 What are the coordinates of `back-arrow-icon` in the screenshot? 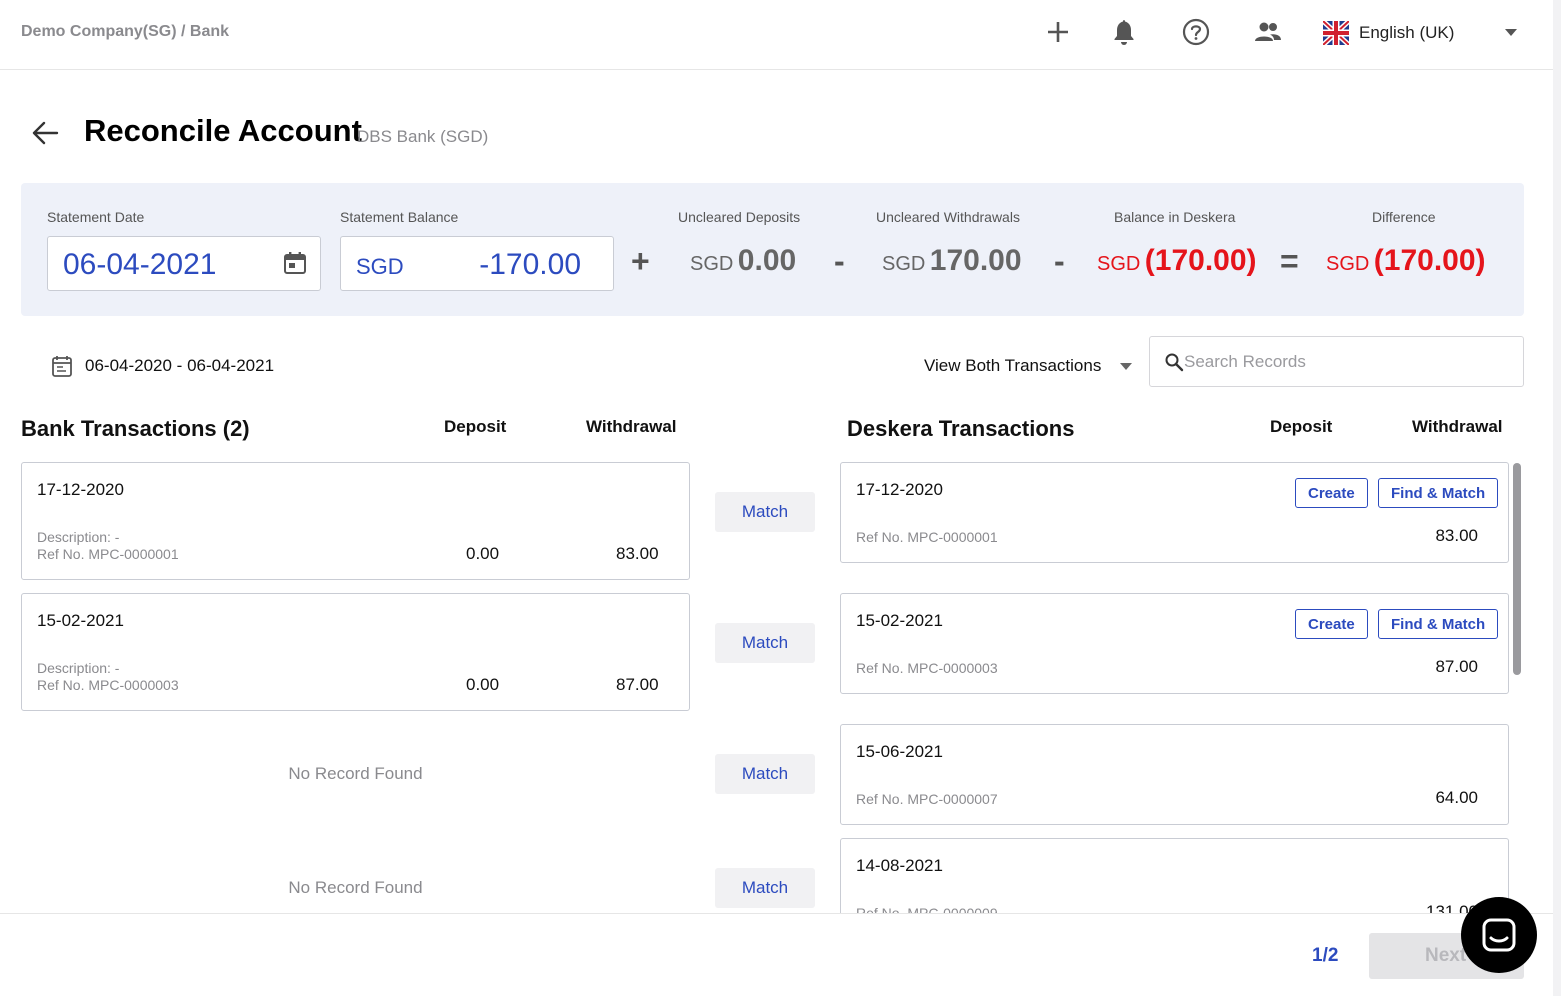 It's located at (45, 133).